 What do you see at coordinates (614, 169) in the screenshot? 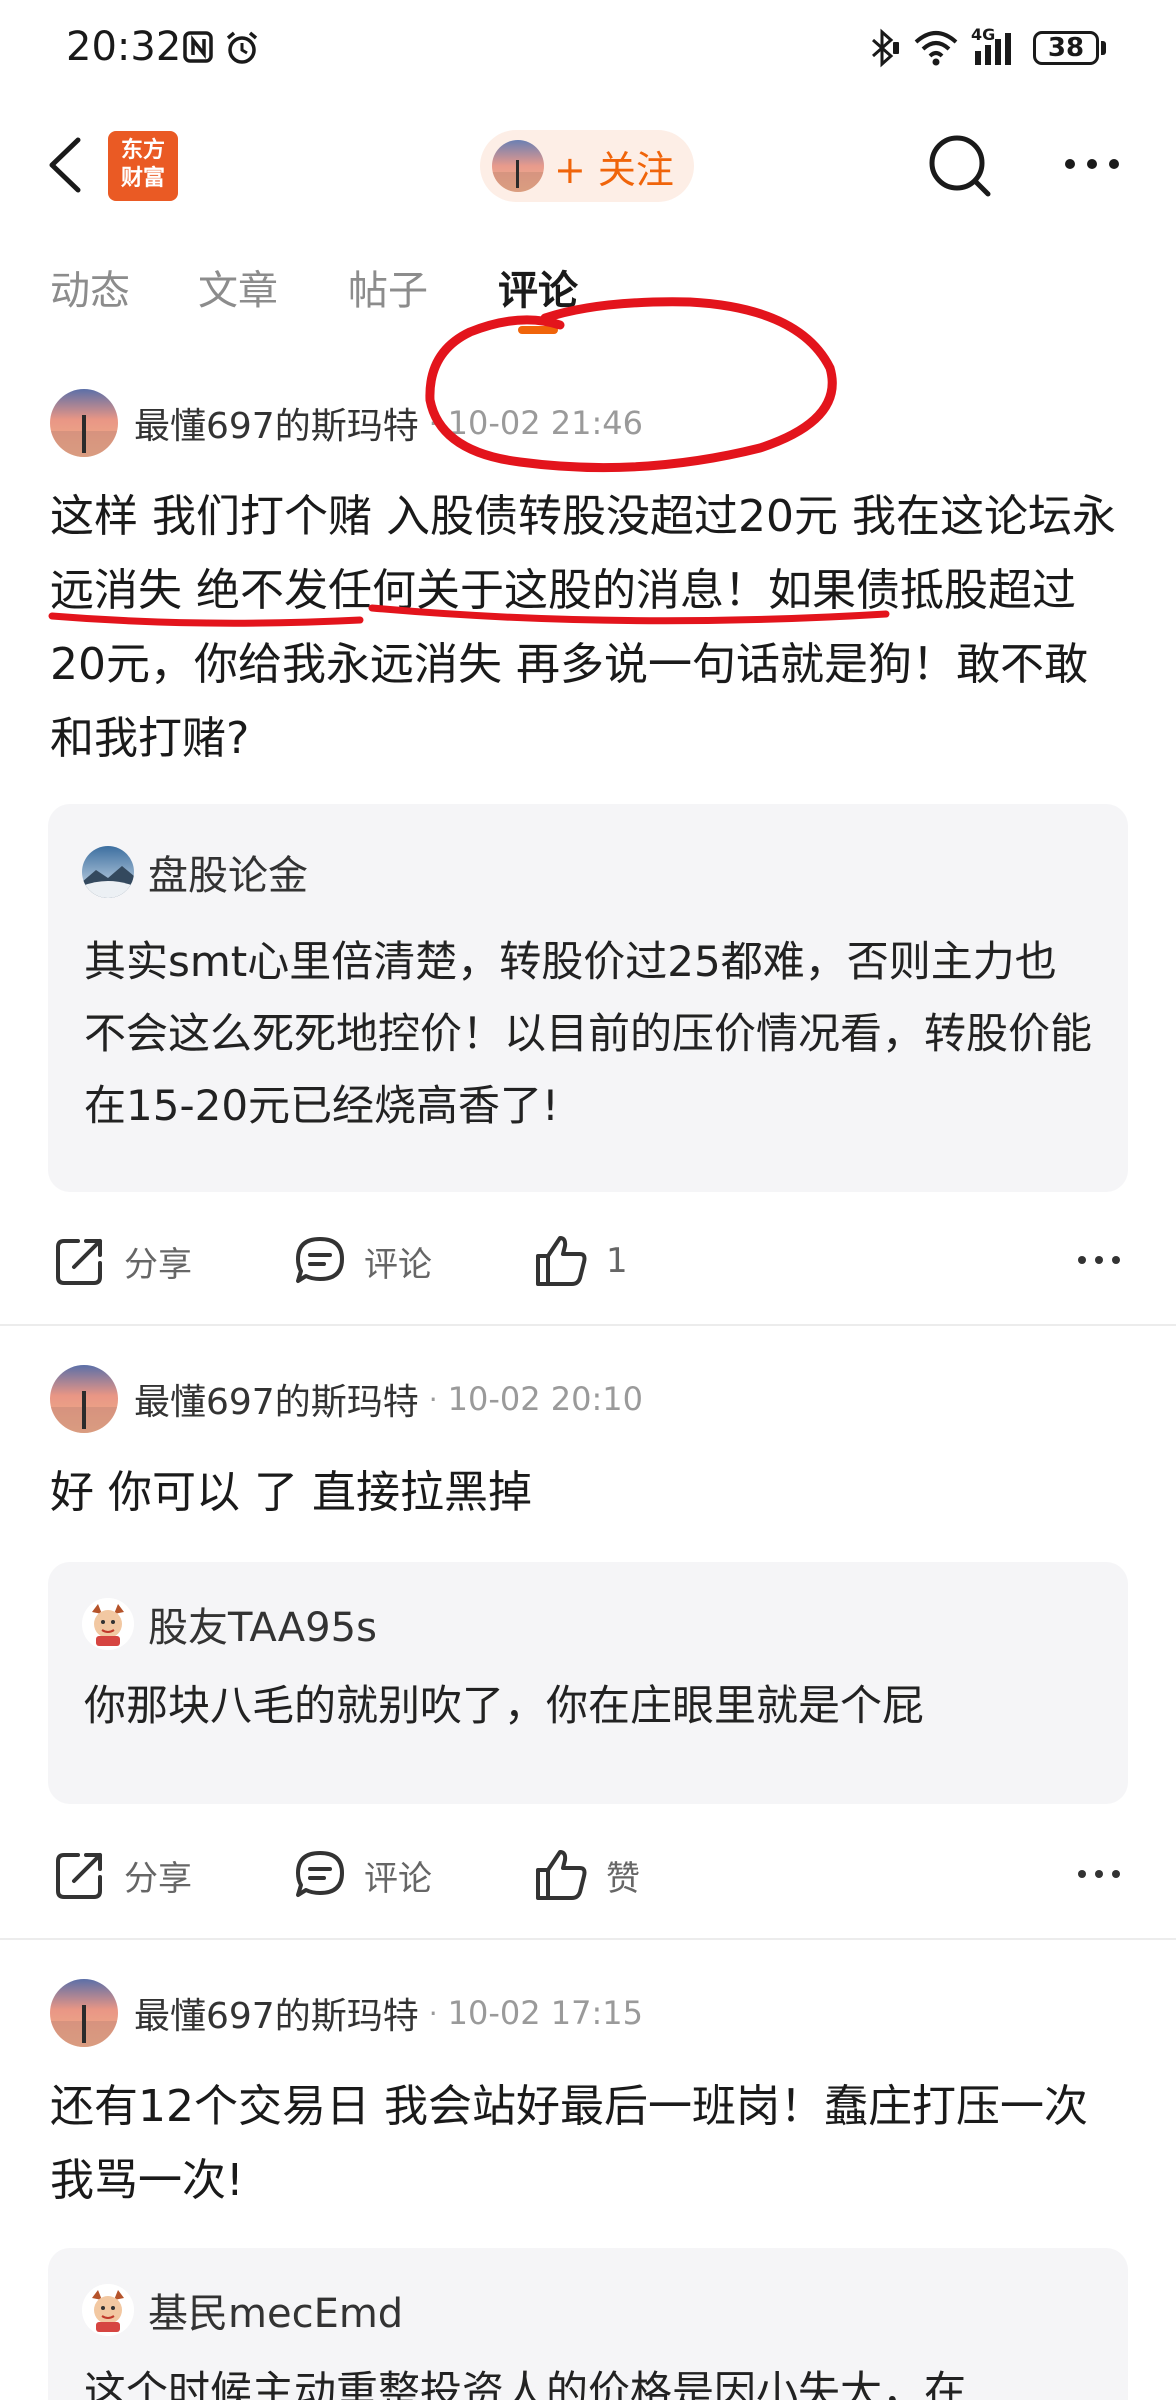
I see `follow-label: + 关注` at bounding box center [614, 169].